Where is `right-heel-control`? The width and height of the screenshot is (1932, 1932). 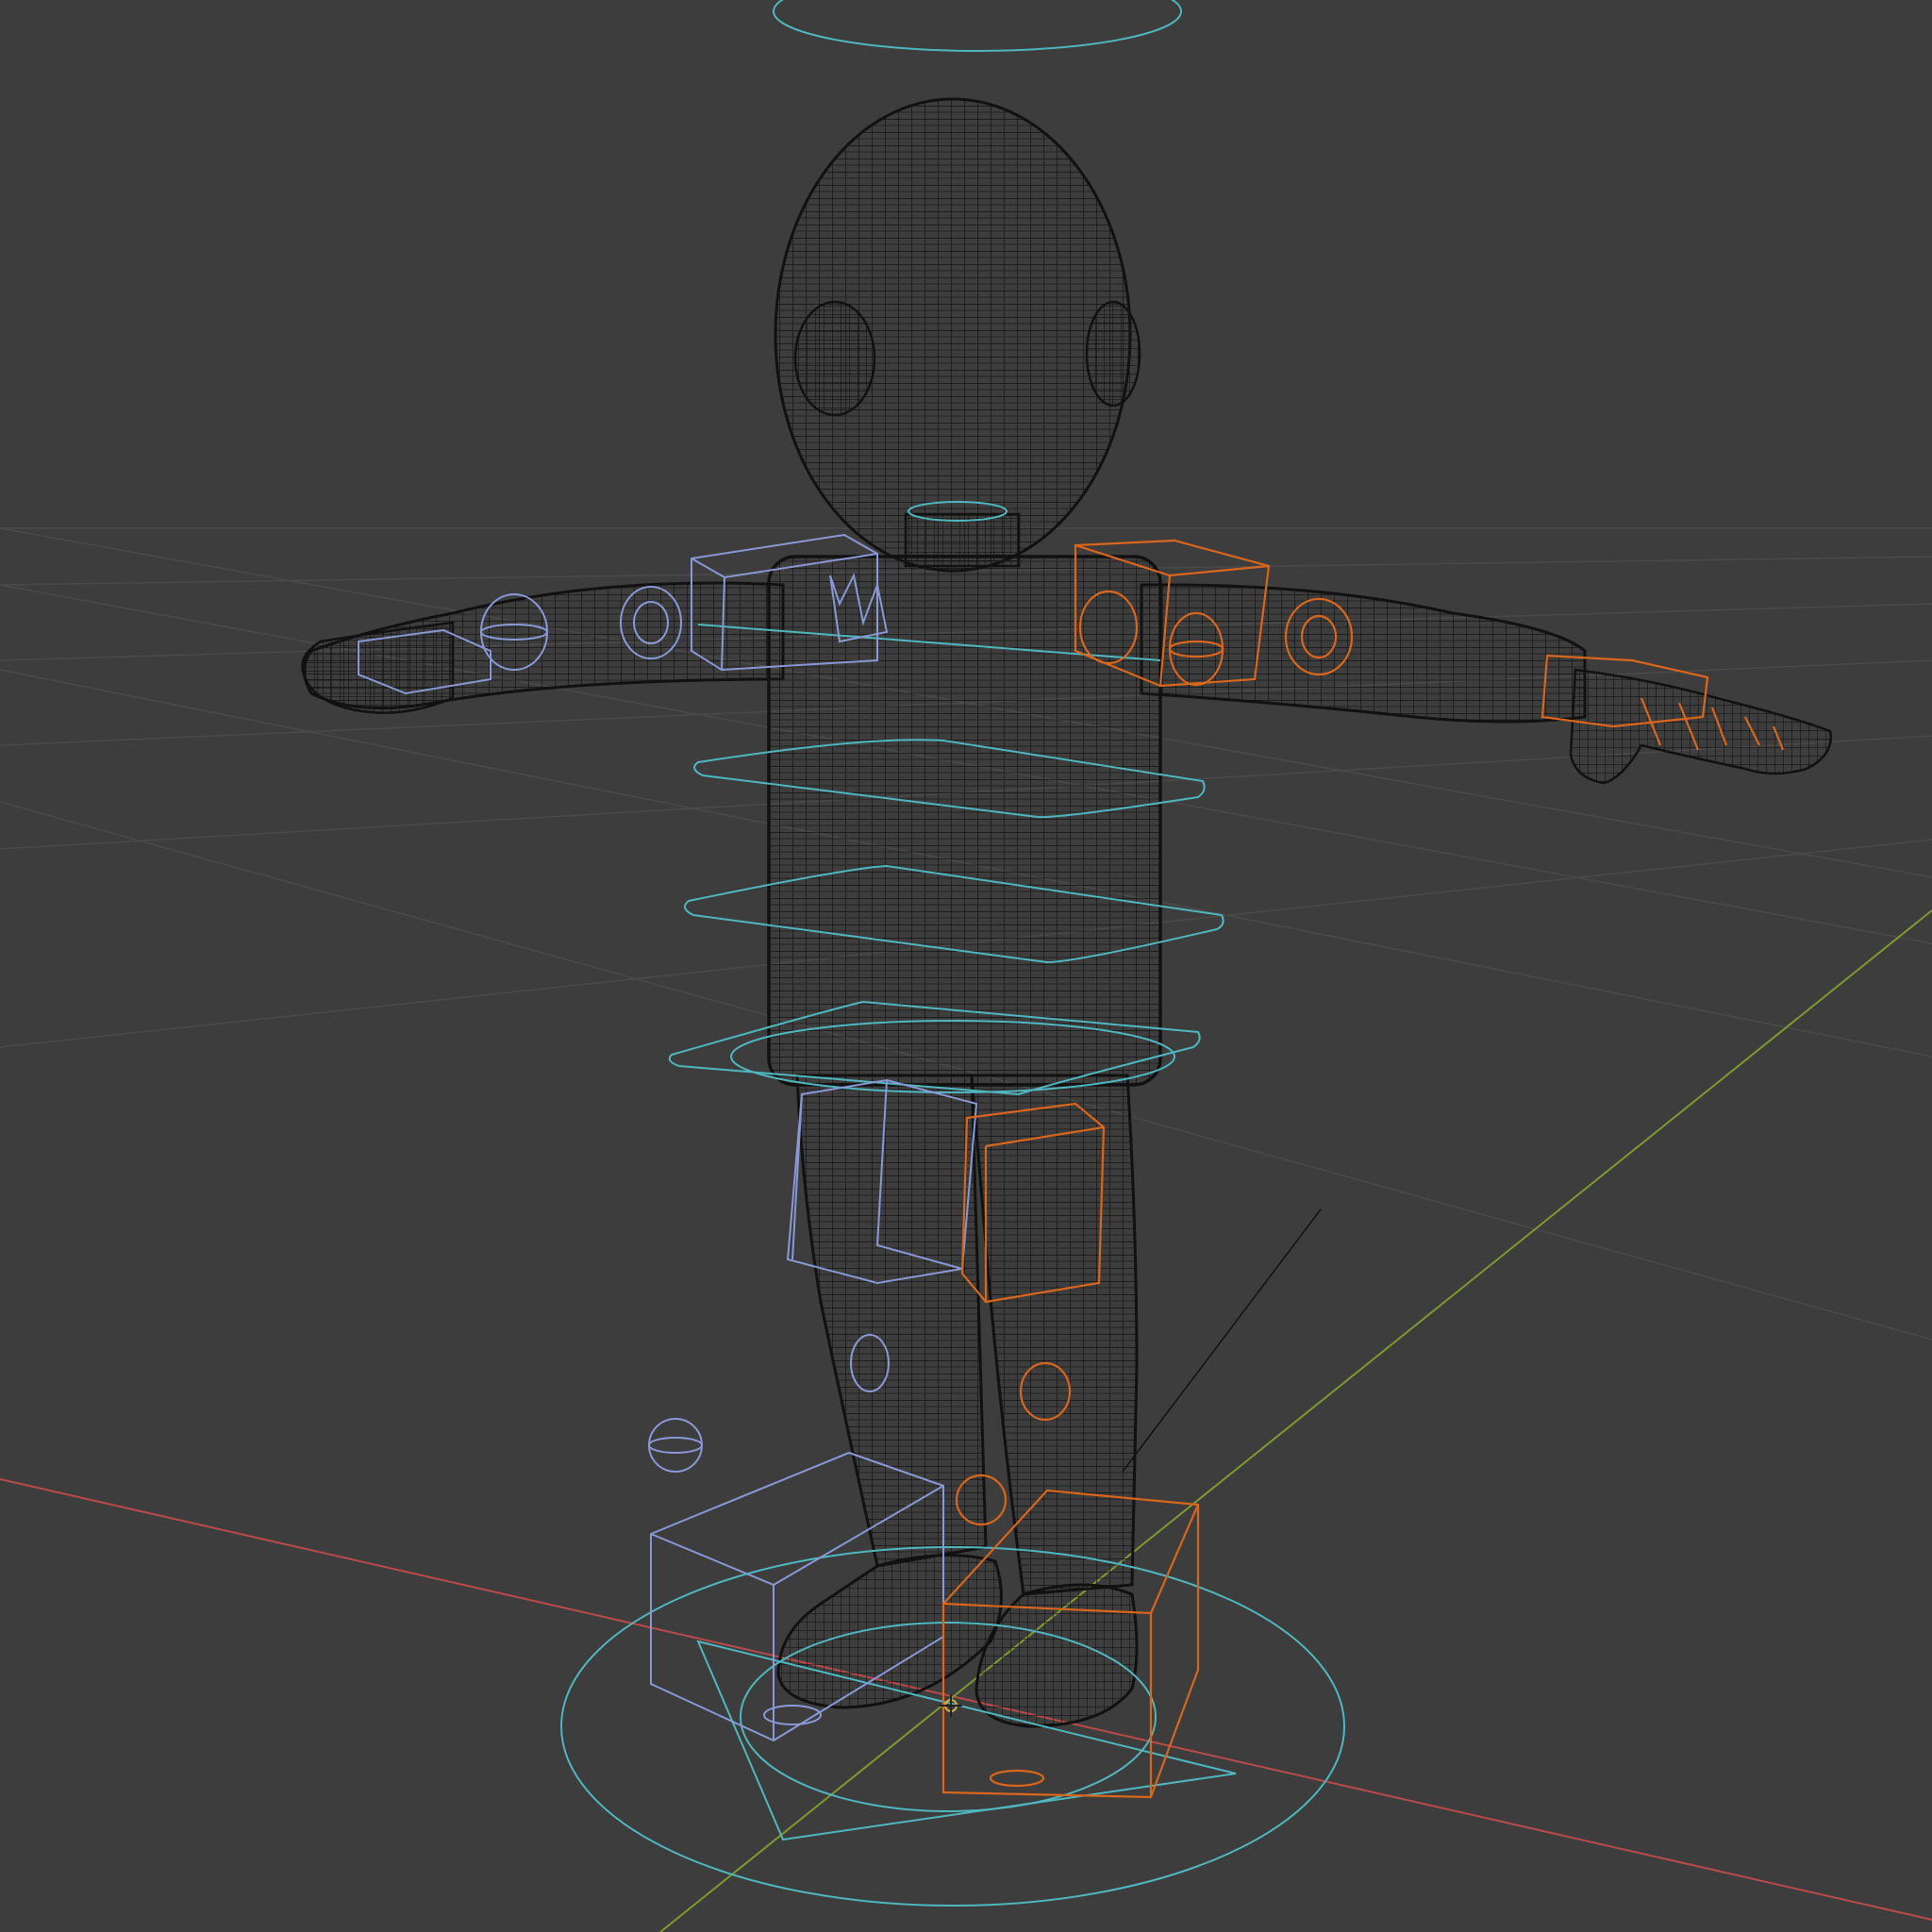
right-heel-control is located at coordinates (1017, 1778).